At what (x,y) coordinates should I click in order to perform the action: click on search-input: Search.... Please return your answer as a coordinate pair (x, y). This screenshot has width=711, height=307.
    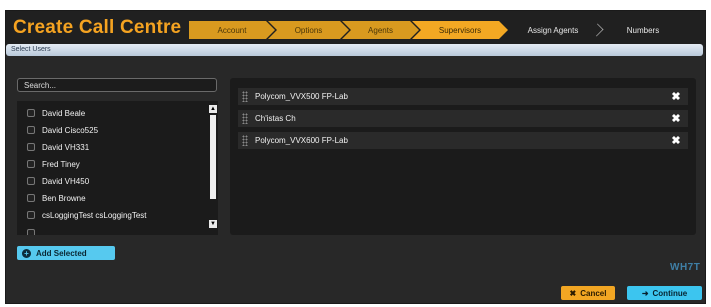
    Looking at the image, I should click on (117, 85).